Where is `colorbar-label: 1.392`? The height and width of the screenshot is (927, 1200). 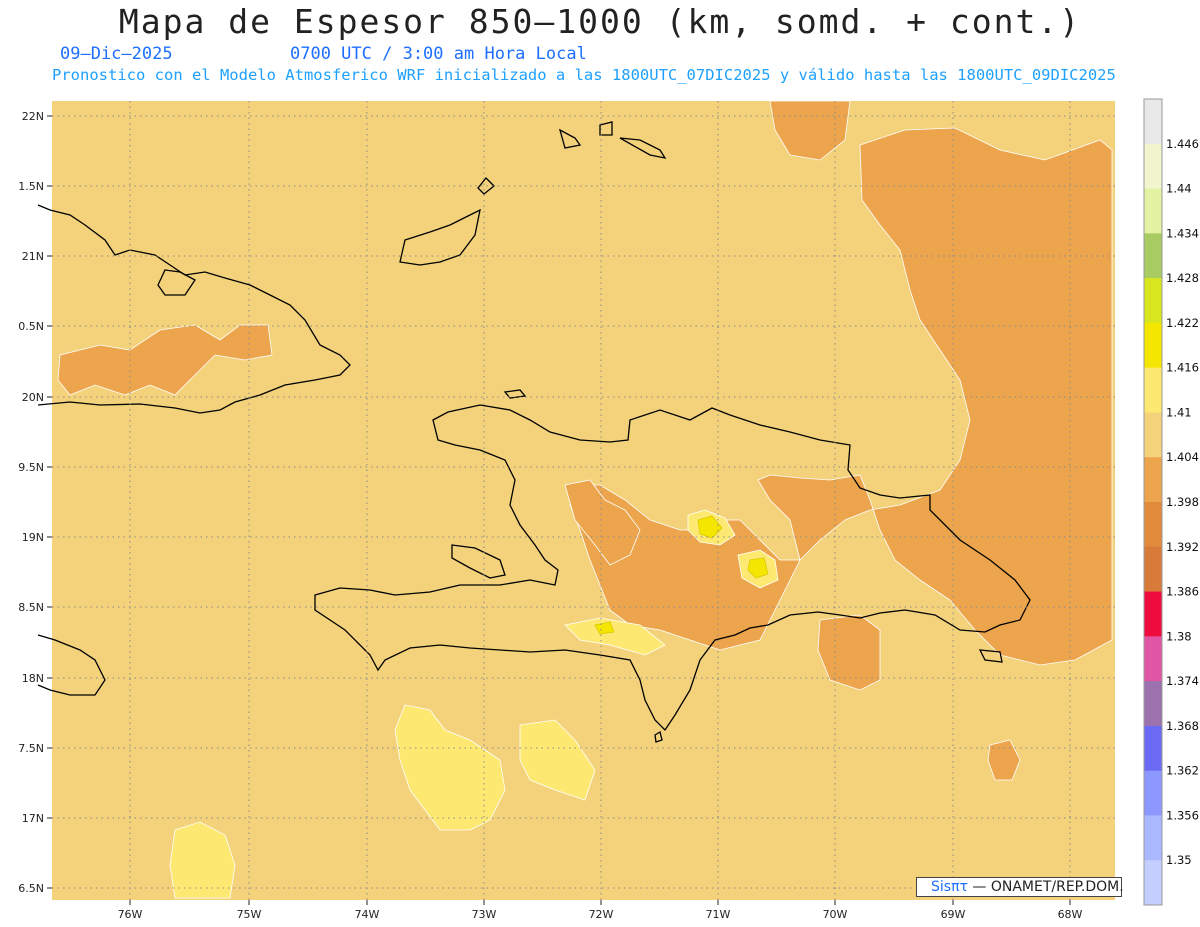
colorbar-label: 1.392 is located at coordinates (1182, 547).